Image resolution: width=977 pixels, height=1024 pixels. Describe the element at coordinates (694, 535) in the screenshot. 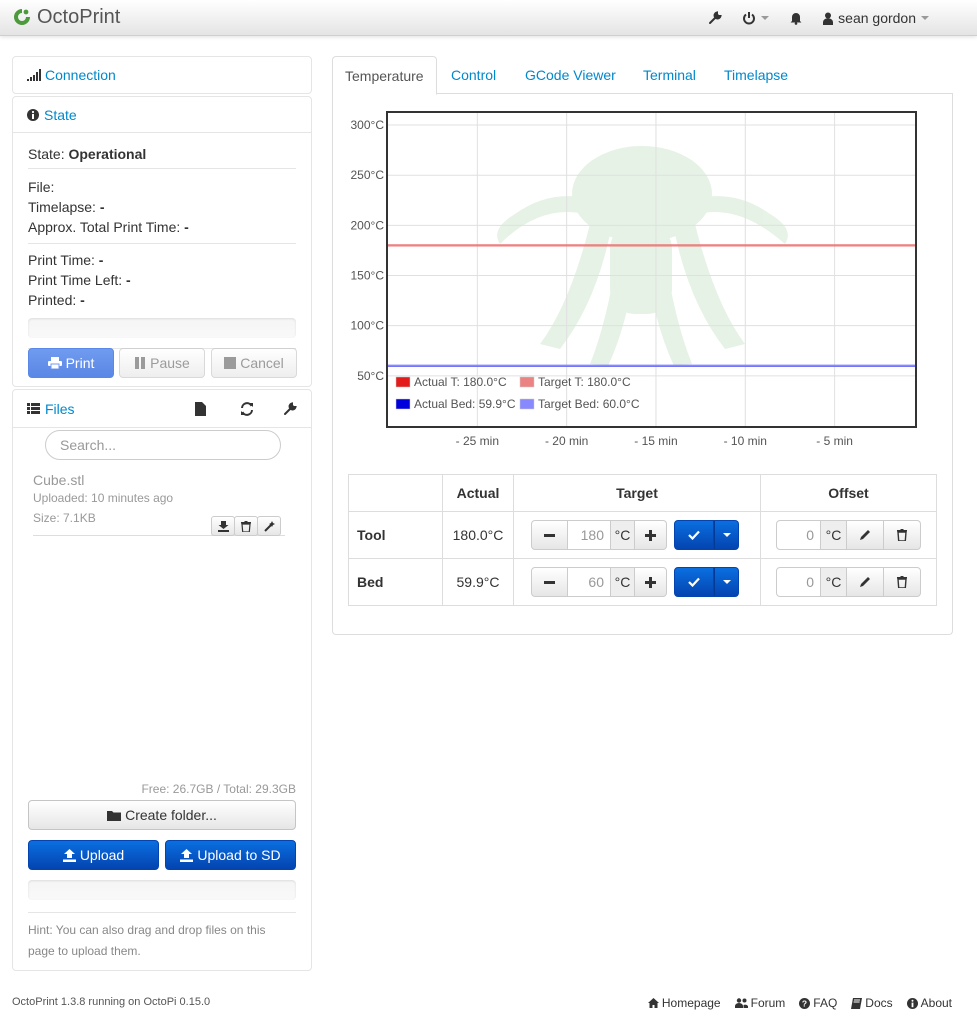

I see `tool-target-set-button` at that location.